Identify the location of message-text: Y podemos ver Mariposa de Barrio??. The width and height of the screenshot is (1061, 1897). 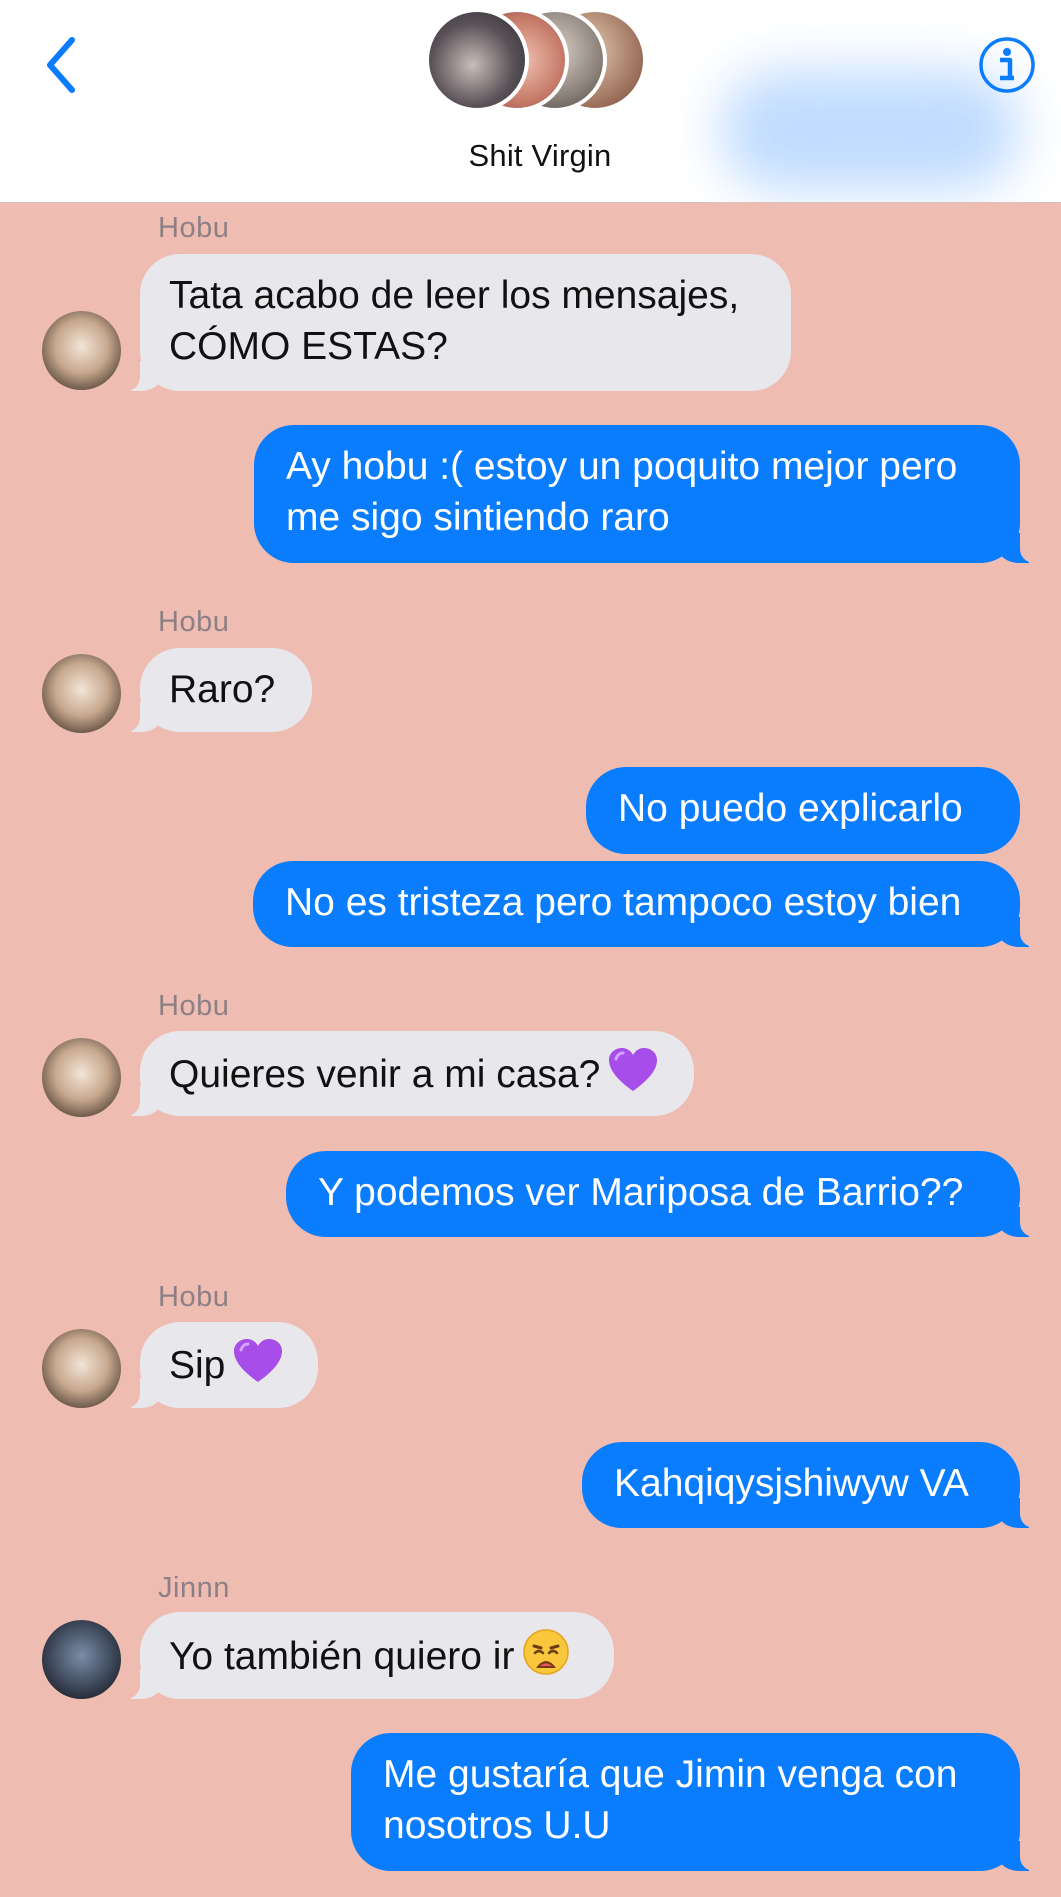
(641, 1192).